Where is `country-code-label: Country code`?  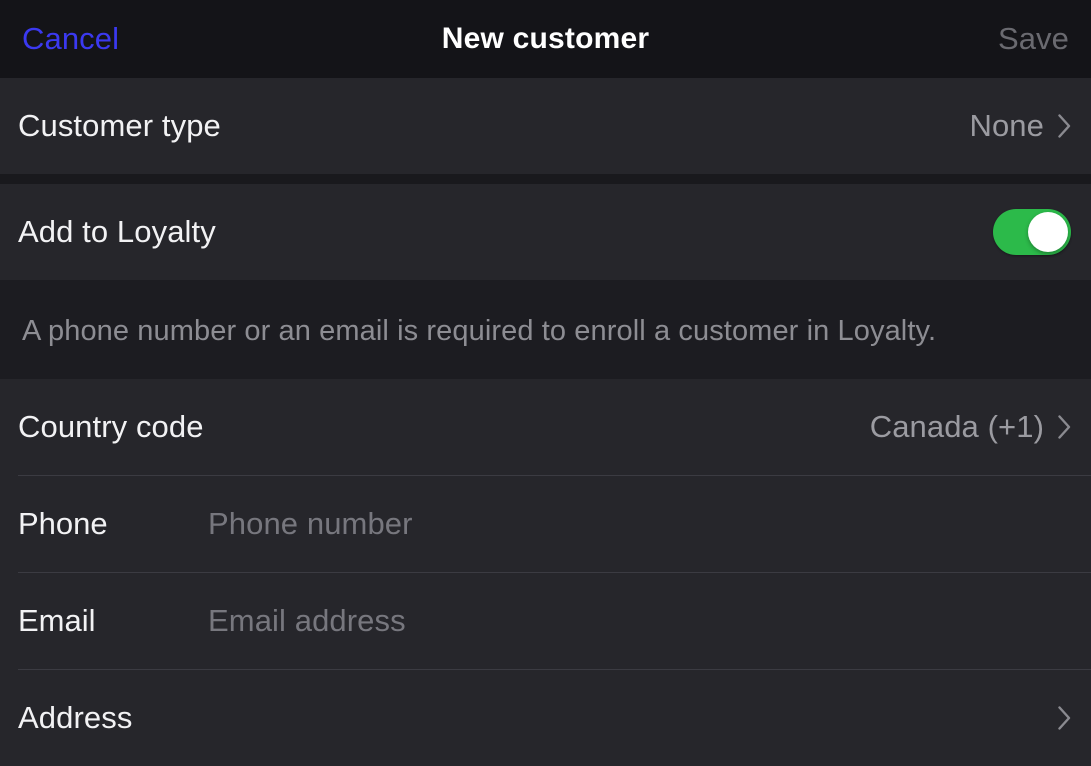 country-code-label: Country code is located at coordinates (111, 426).